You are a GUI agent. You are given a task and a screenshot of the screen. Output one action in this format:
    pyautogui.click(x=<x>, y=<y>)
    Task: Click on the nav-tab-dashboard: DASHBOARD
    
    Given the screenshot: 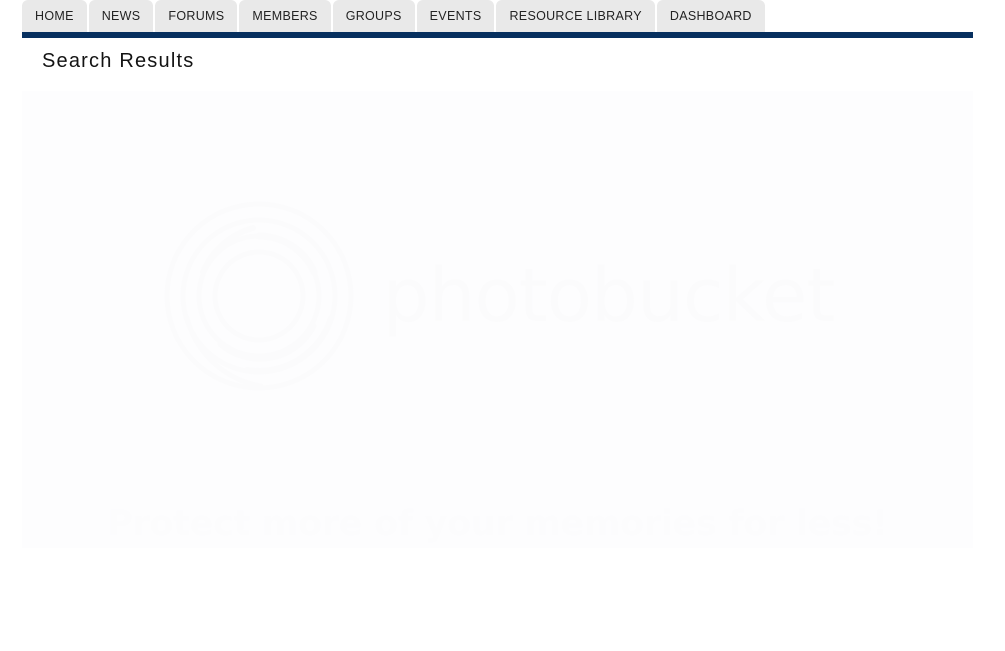 What is the action you would take?
    pyautogui.click(x=710, y=16)
    